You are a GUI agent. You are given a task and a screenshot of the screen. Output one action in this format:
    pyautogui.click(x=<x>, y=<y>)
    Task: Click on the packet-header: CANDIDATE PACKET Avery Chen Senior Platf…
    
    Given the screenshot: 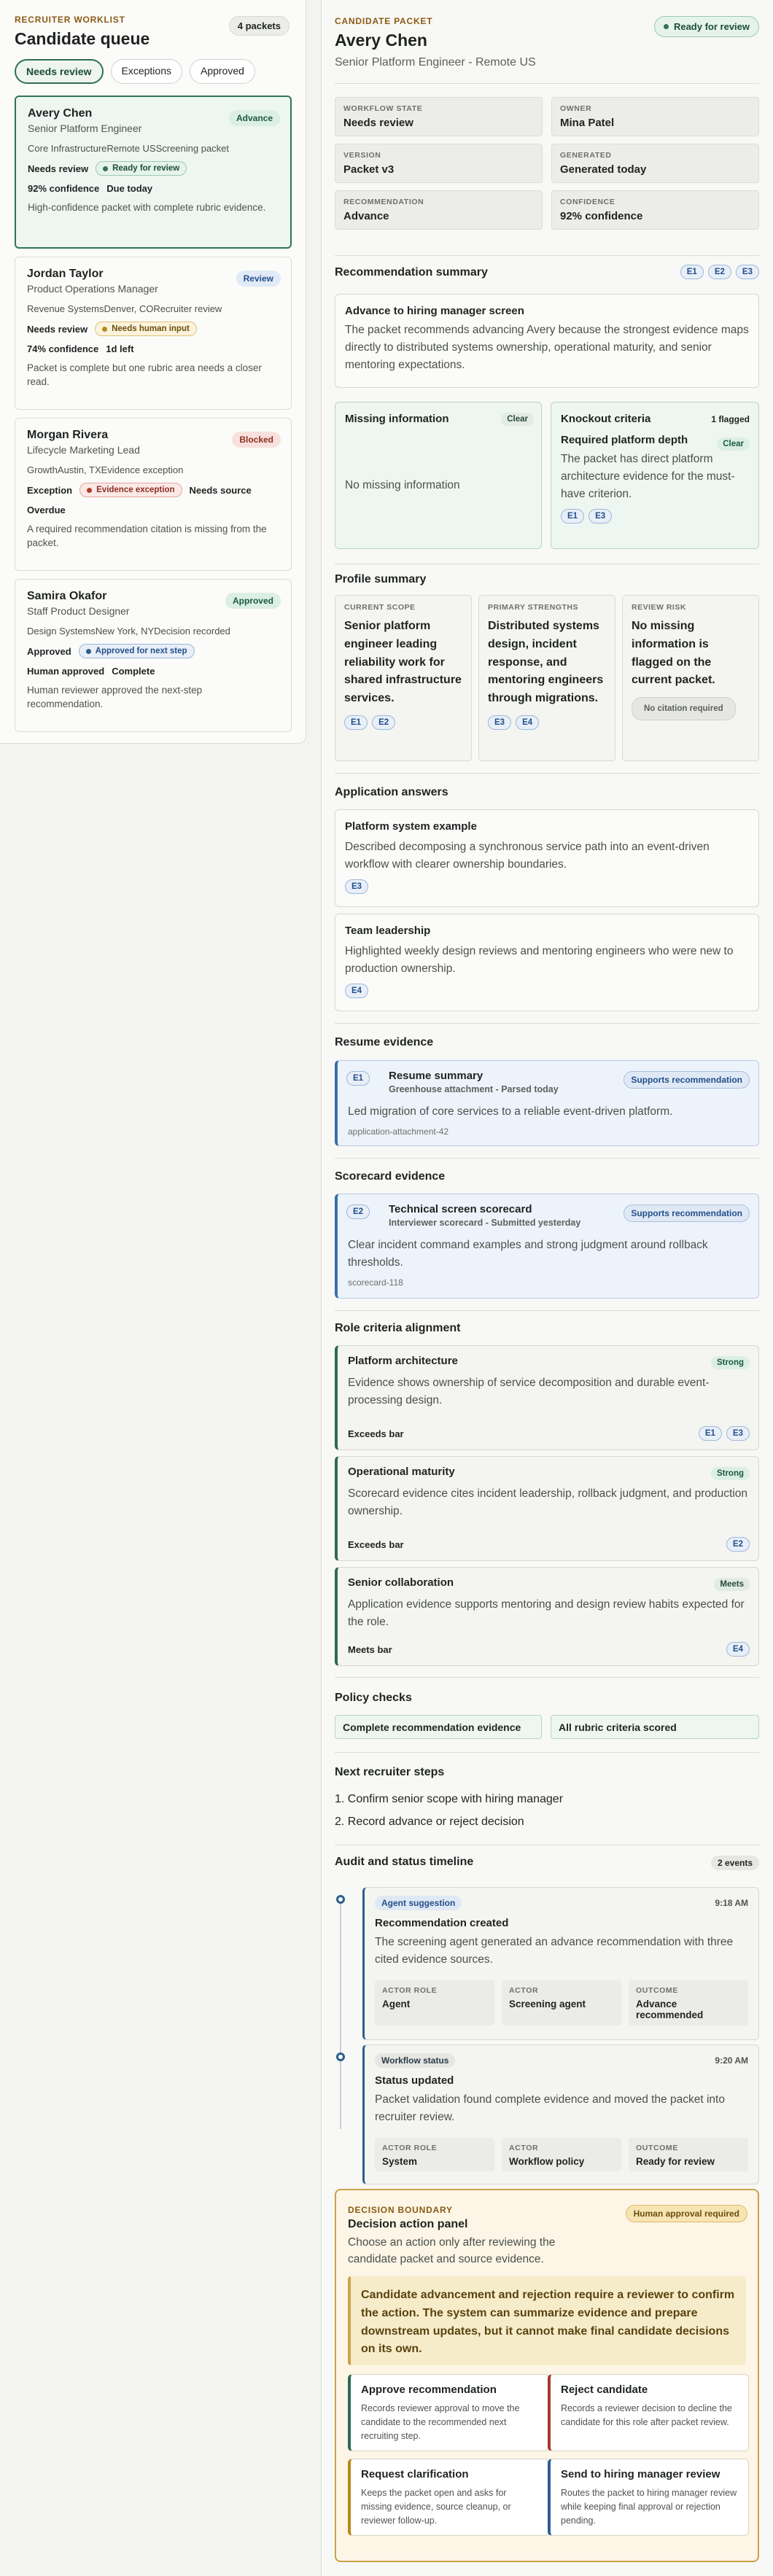 What is the action you would take?
    pyautogui.click(x=547, y=45)
    